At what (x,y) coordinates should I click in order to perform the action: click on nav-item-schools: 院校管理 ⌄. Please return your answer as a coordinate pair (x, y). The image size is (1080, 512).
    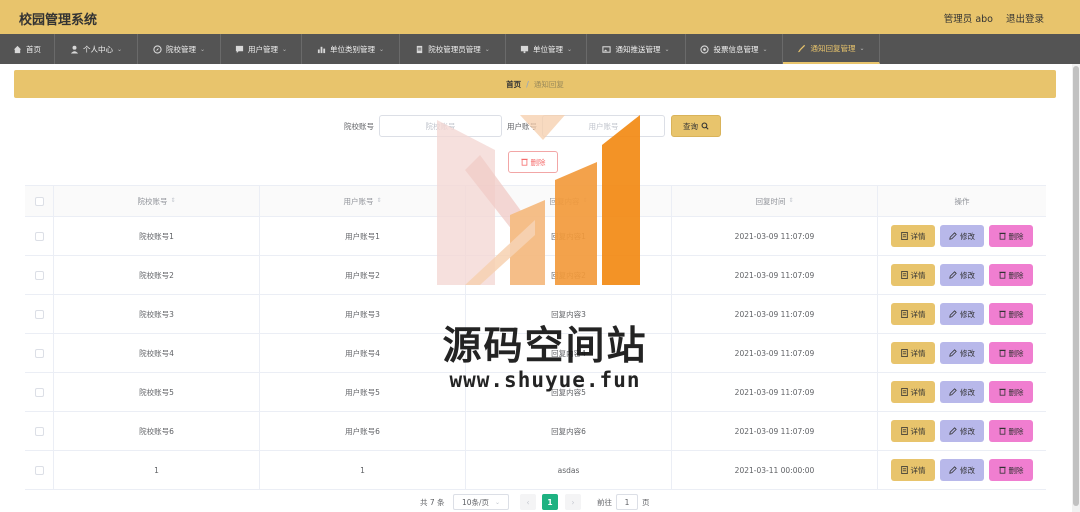
    Looking at the image, I should click on (179, 49).